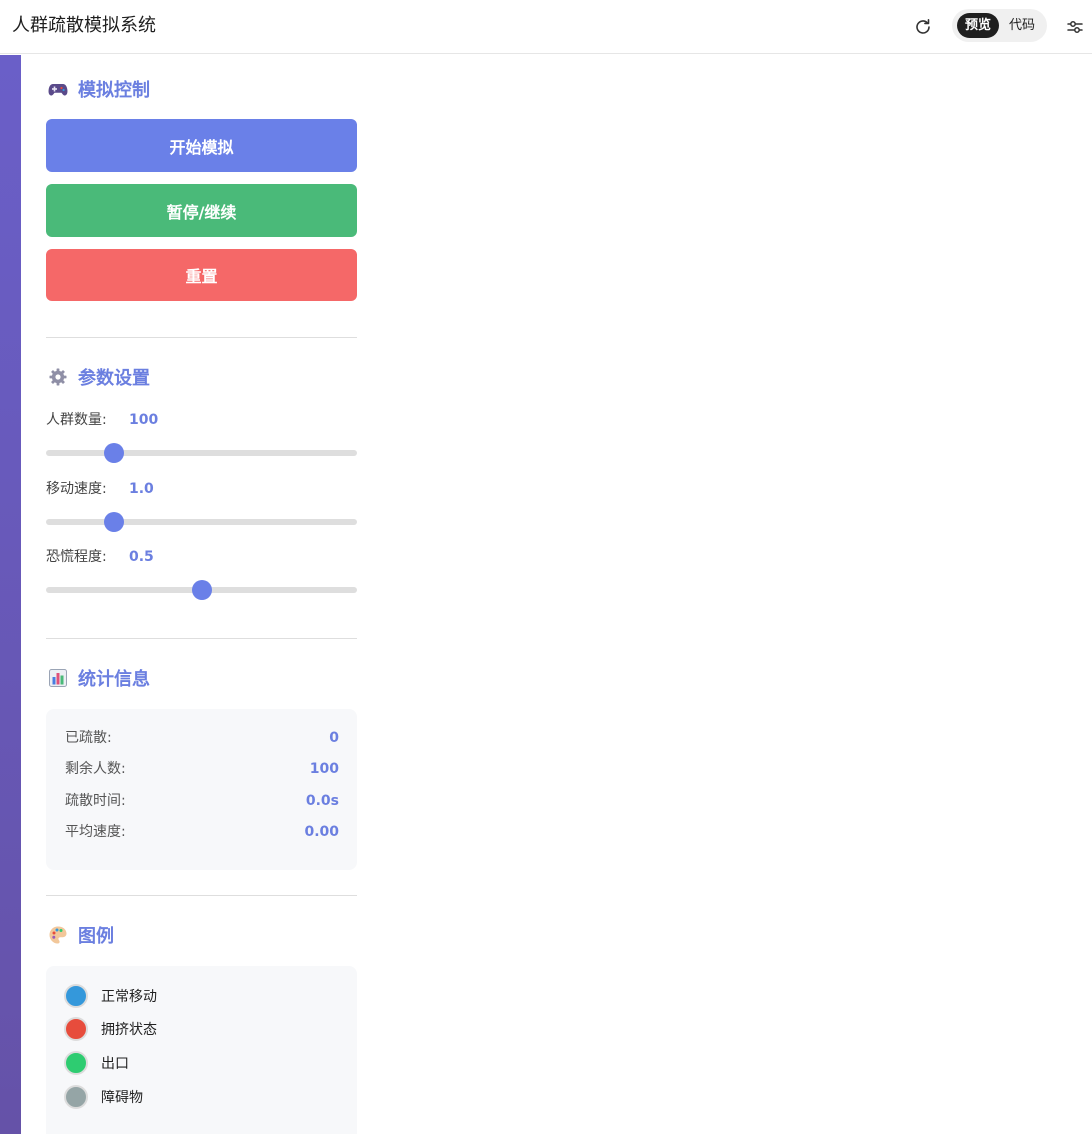 Image resolution: width=1092 pixels, height=1134 pixels. Describe the element at coordinates (114, 90) in the screenshot. I see `section-title-text: 模拟控制` at that location.